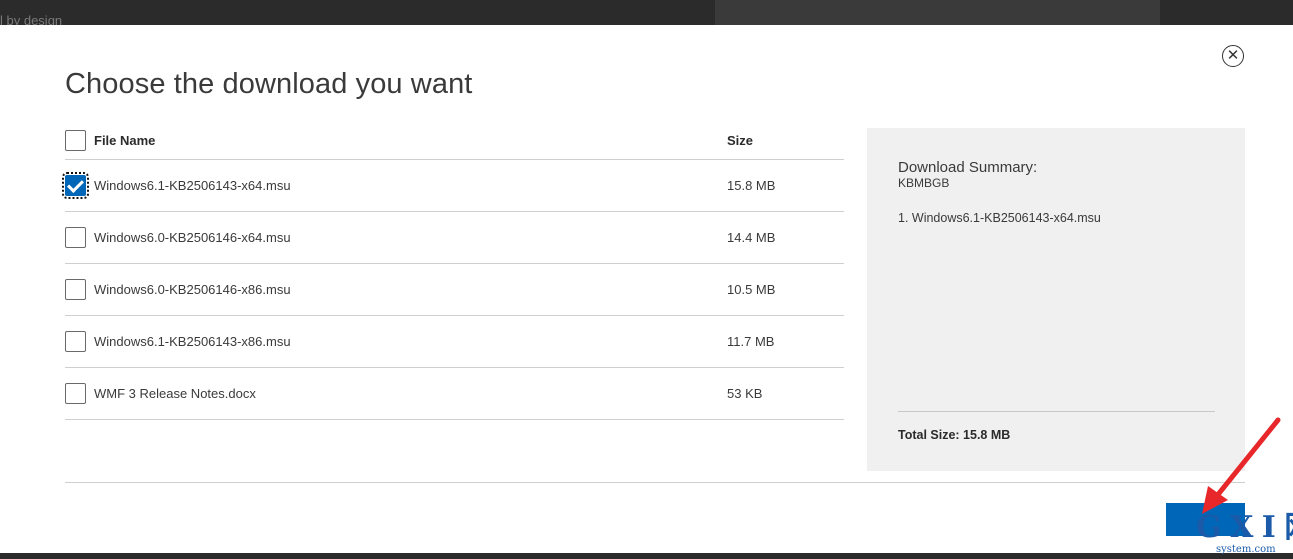 The width and height of the screenshot is (1293, 559). I want to click on file-name: Windows6.0-KB2506146-x64.msu, so click(192, 237).